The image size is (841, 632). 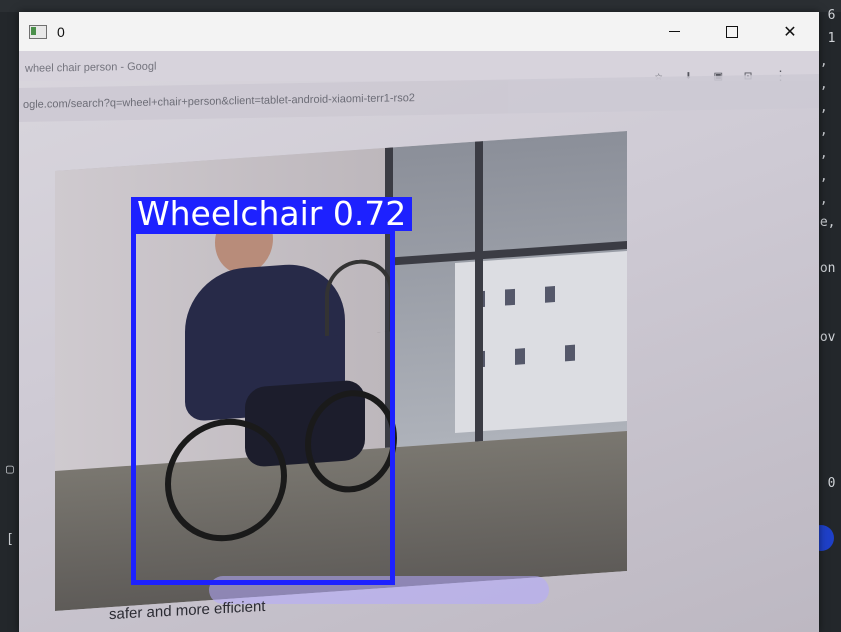 I want to click on terminal-checkbox-glyph: ▢, so click(x=10, y=469).